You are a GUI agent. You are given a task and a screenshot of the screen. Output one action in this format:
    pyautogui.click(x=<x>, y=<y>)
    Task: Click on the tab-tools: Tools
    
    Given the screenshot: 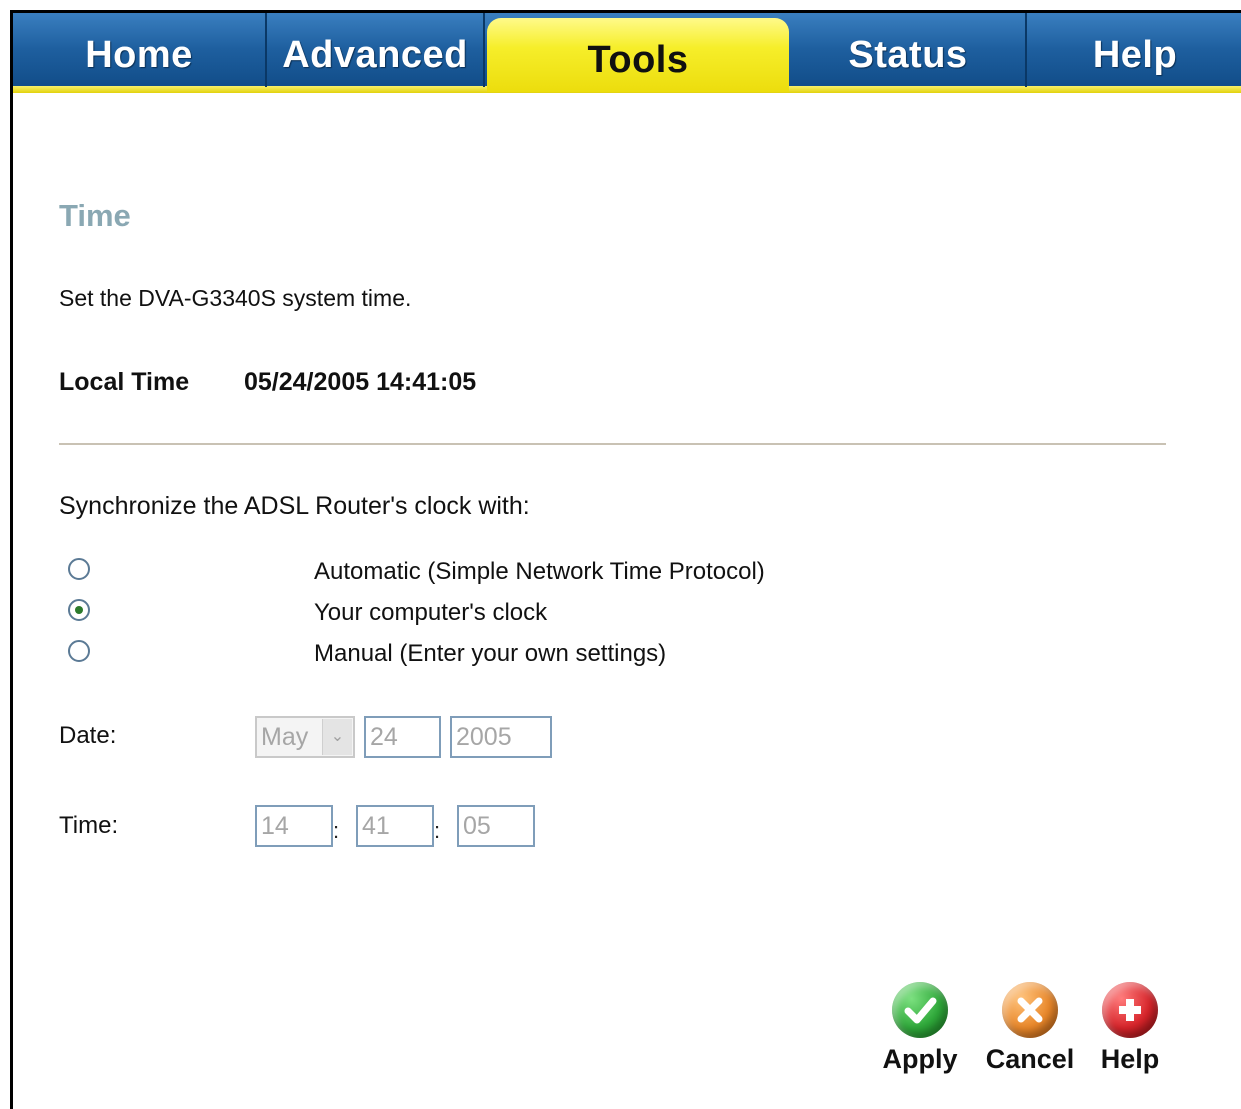 What is the action you would take?
    pyautogui.click(x=638, y=55)
    